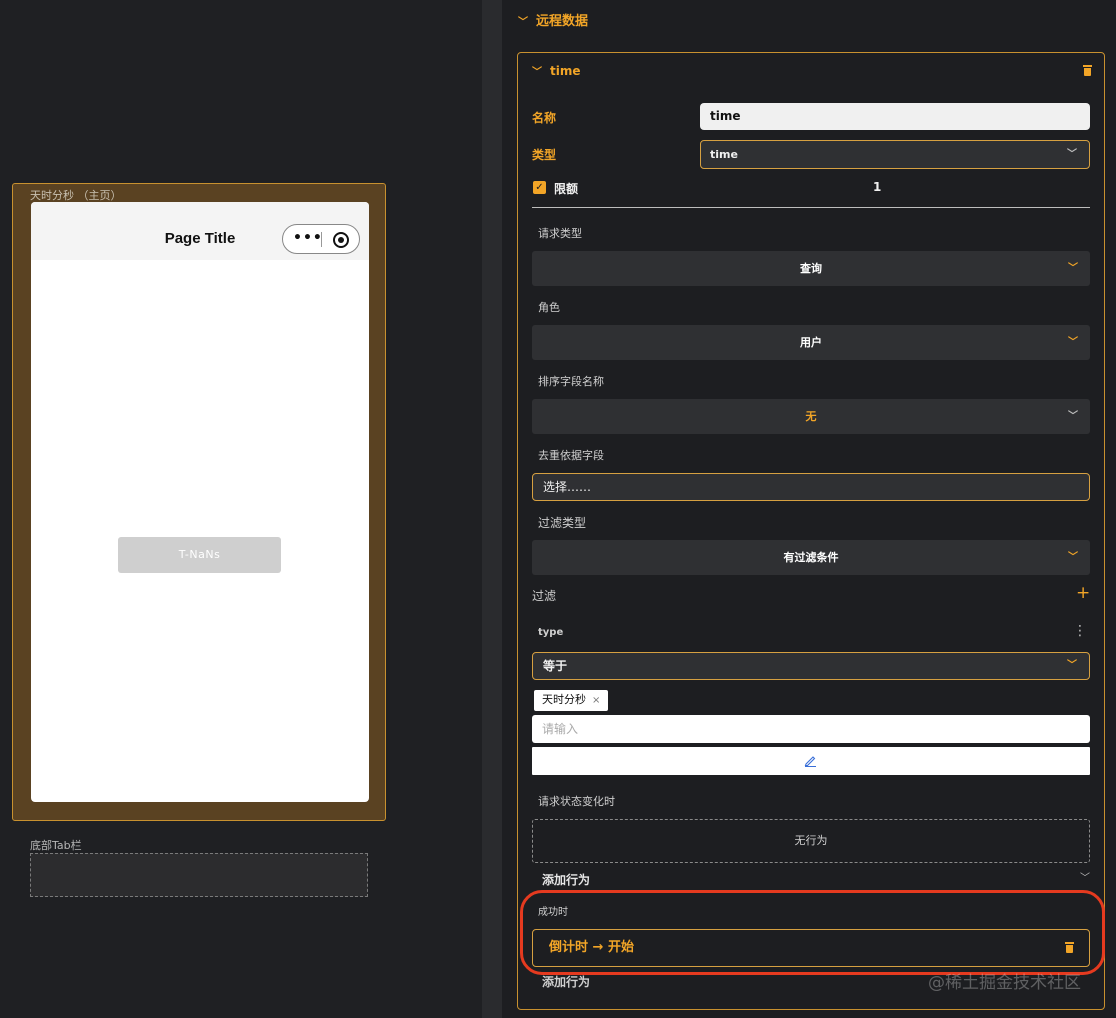 This screenshot has height=1018, width=1116. I want to click on filter-label: 过滤, so click(544, 596).